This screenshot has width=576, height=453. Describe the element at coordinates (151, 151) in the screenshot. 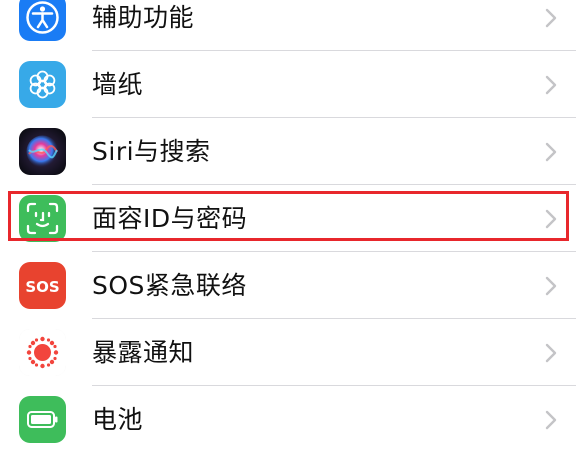

I see `settings-row-label: Siri与搜索` at that location.